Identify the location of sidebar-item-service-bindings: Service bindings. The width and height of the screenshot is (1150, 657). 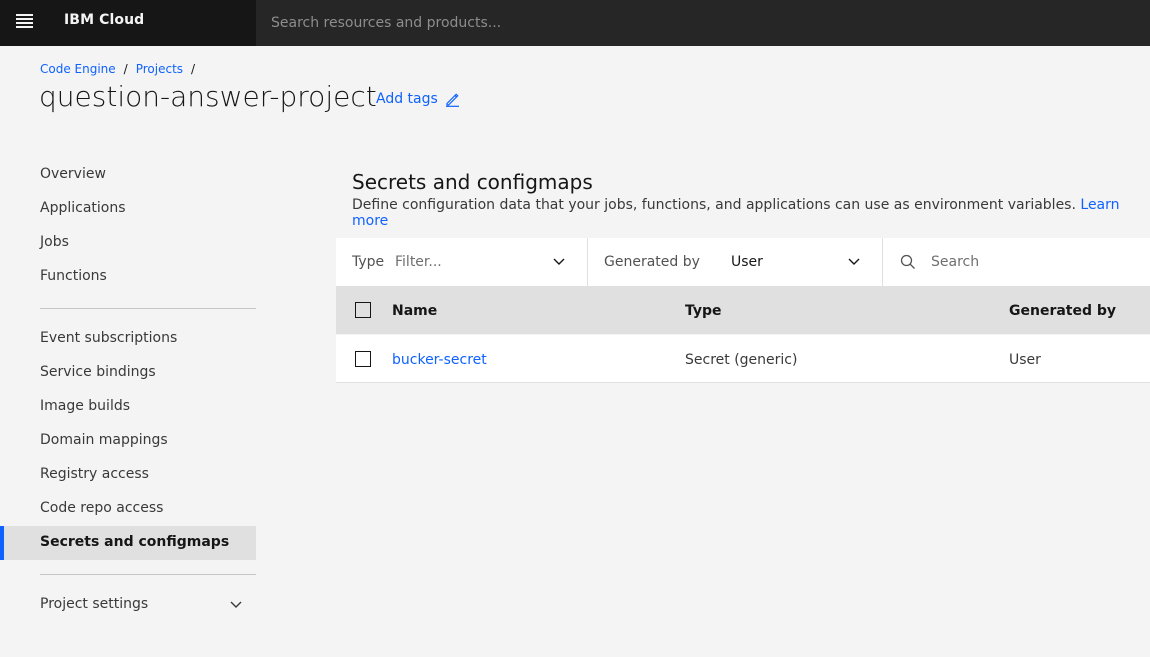
(128, 373).